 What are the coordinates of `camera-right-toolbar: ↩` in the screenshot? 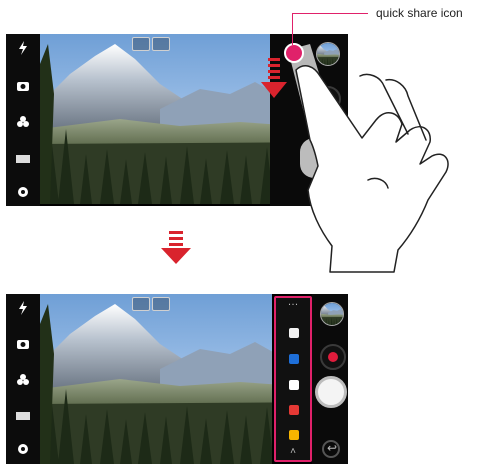 It's located at (330, 379).